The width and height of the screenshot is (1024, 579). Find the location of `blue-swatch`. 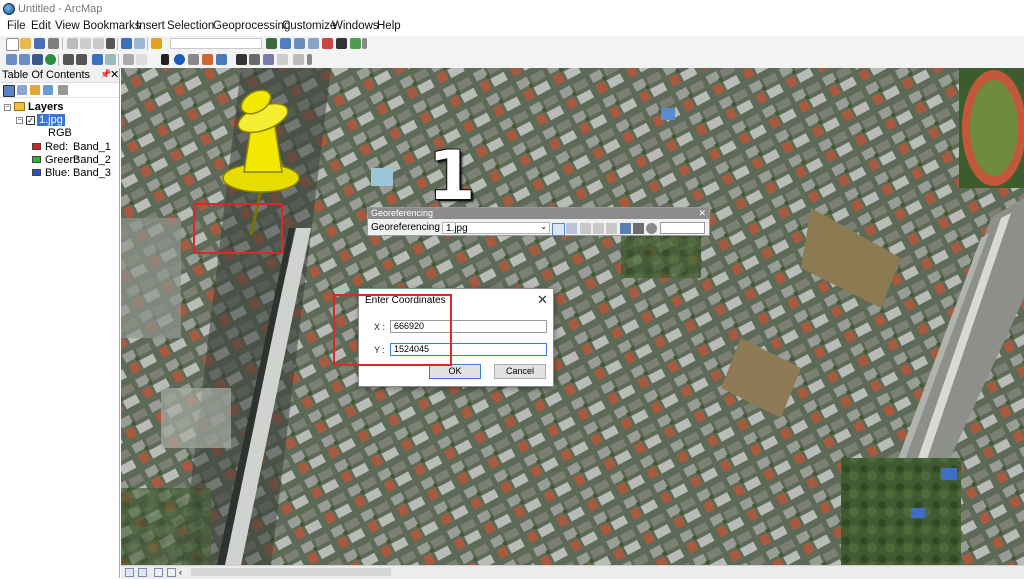

blue-swatch is located at coordinates (36, 172).